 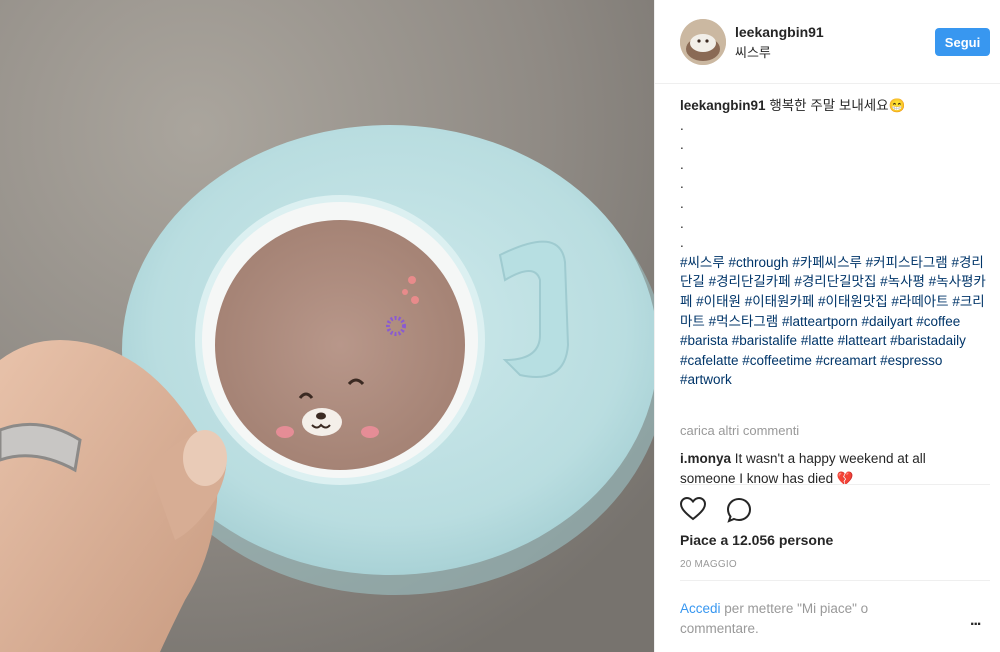 What do you see at coordinates (723, 105) in the screenshot?
I see `caption-username: leekangbin91` at bounding box center [723, 105].